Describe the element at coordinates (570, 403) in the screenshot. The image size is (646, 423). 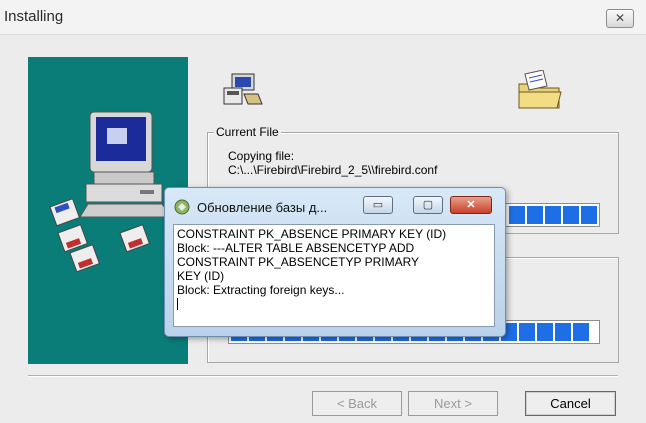
I see `cancel-button: Cancel` at that location.